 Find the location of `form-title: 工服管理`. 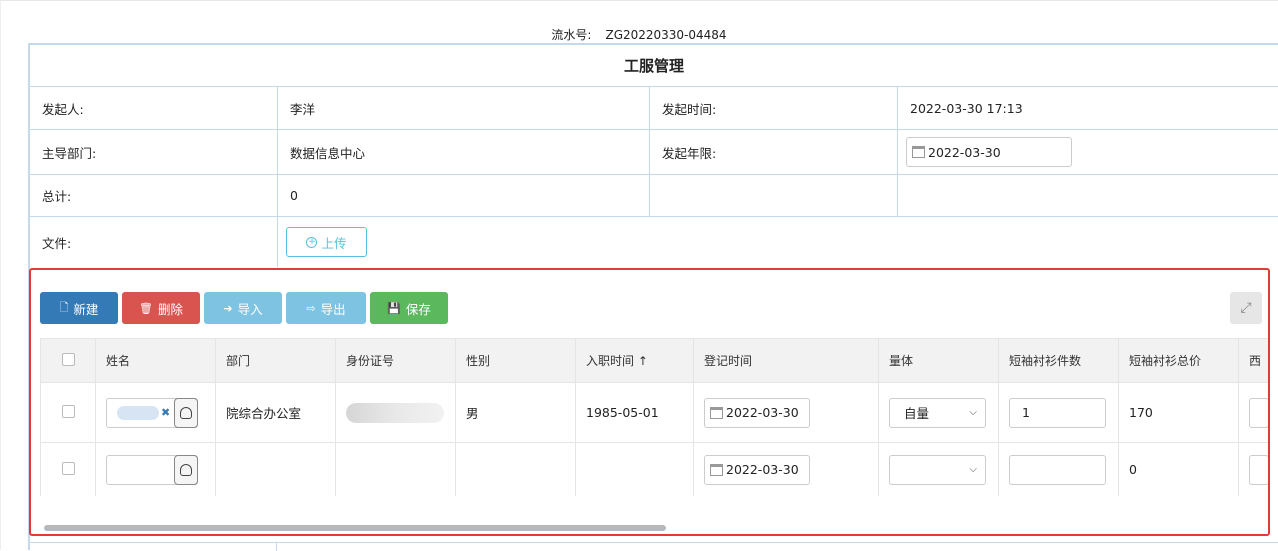

form-title: 工服管理 is located at coordinates (654, 66).